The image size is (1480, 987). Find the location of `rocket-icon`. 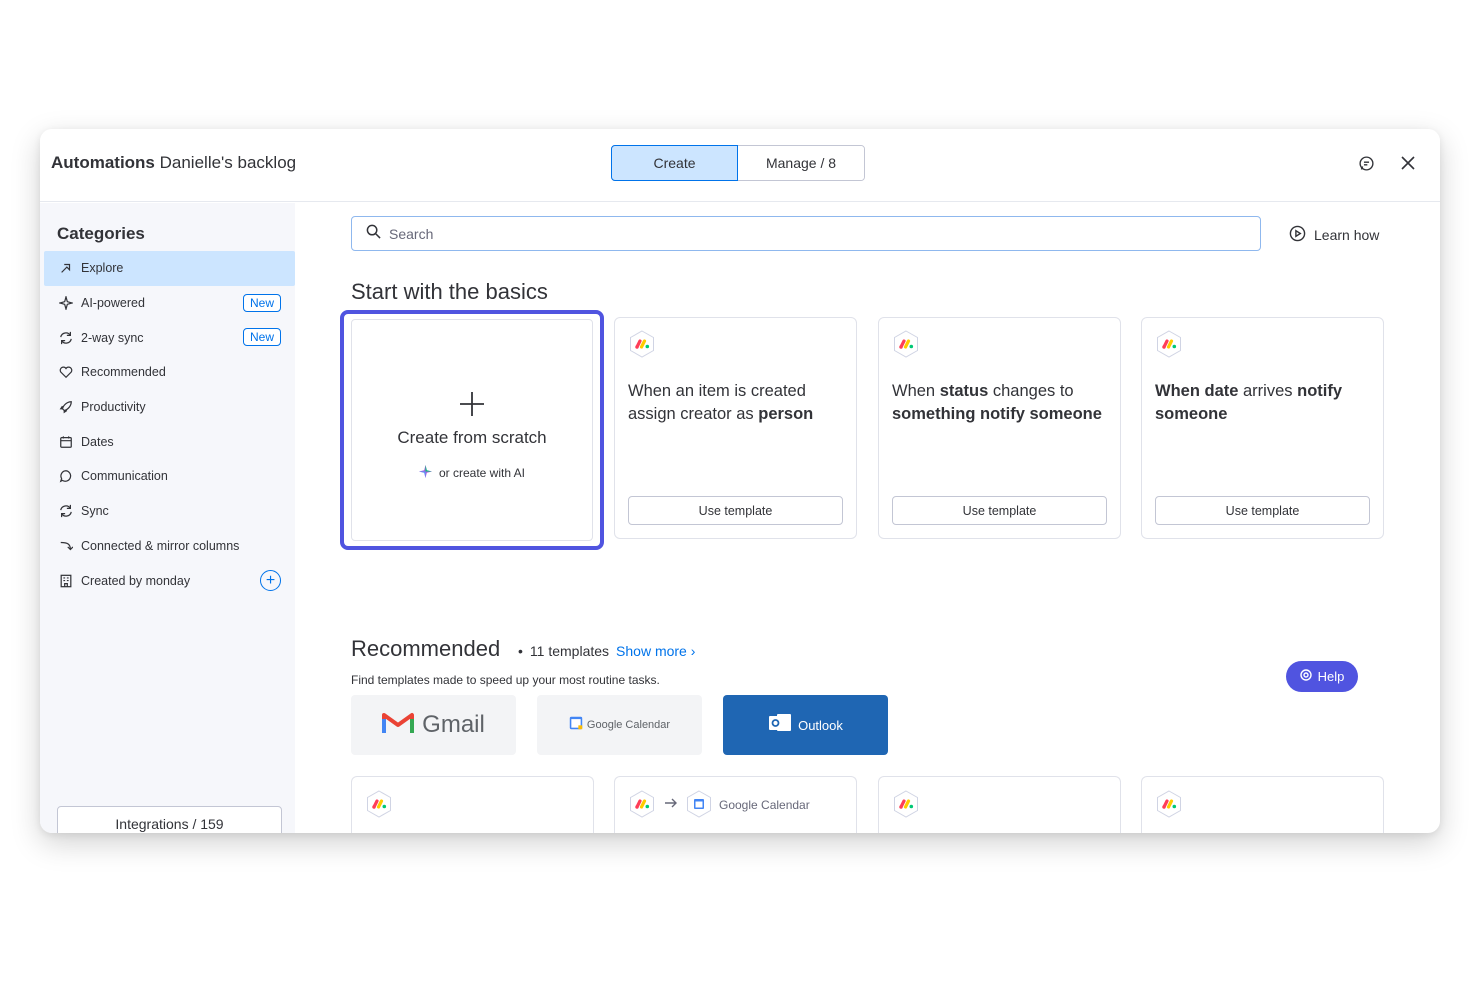

rocket-icon is located at coordinates (66, 407).